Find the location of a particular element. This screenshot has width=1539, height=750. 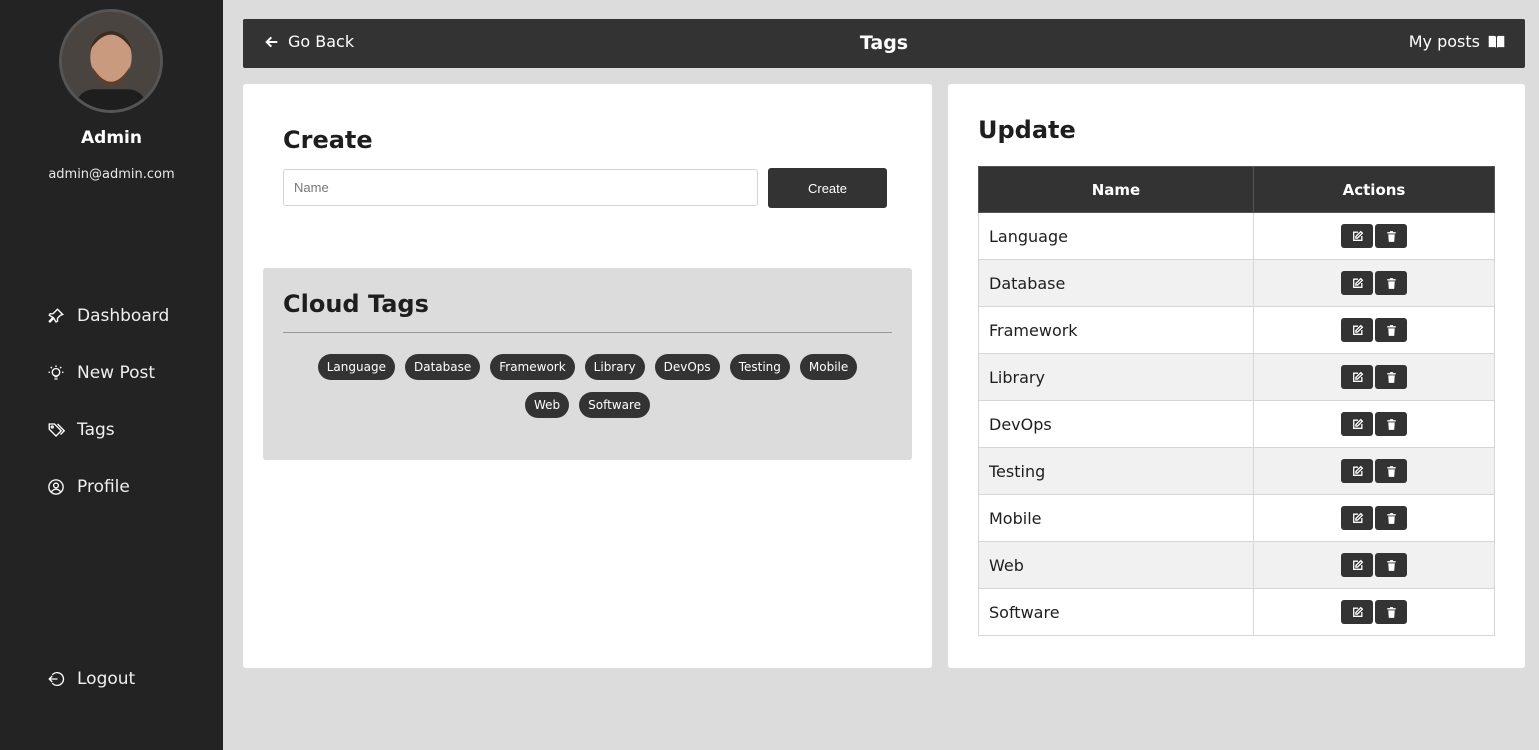

nav-new-post: New Post is located at coordinates (101, 373).